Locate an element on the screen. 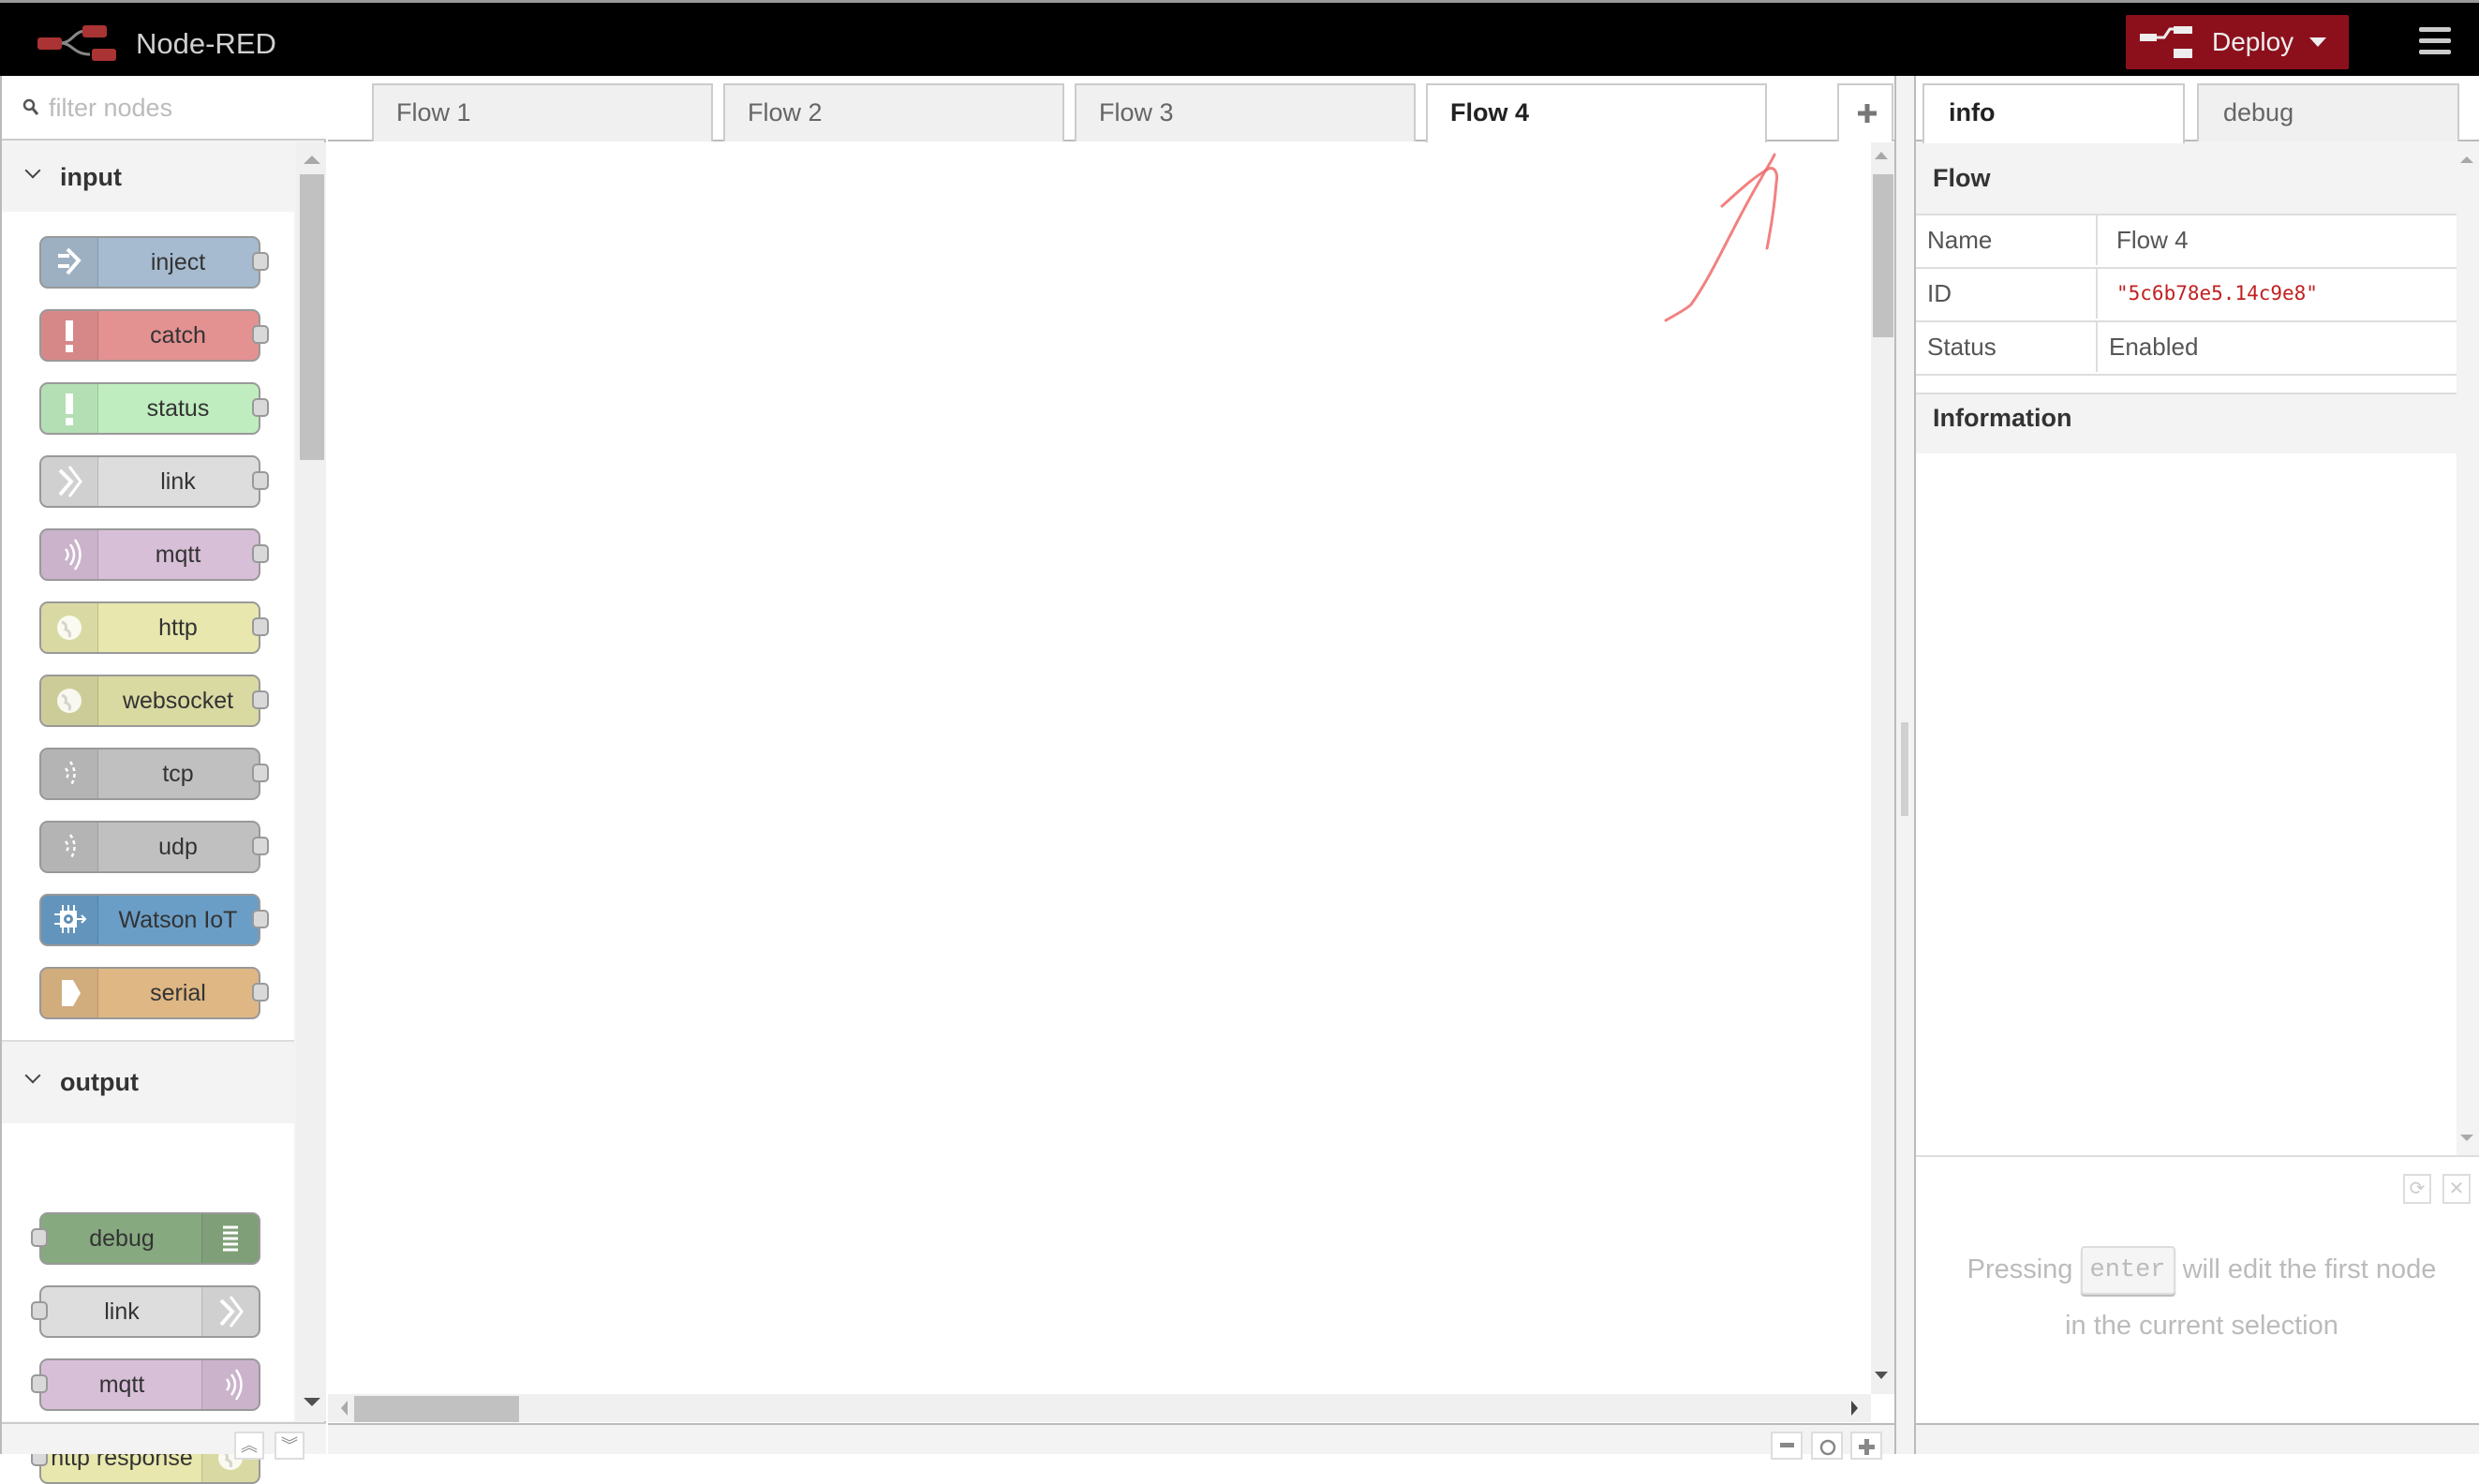 Image resolution: width=2479 pixels, height=1484 pixels. palette-filter is located at coordinates (164, 108).